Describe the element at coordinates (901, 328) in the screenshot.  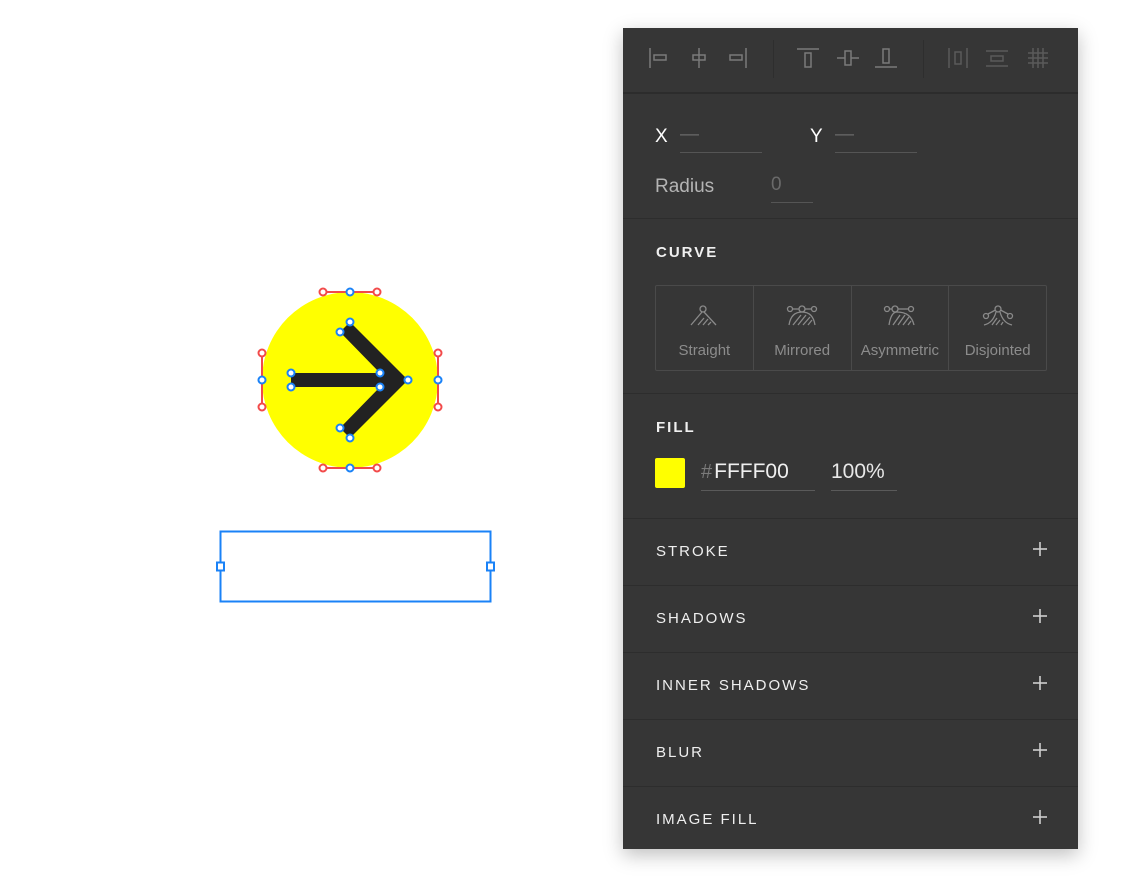
I see `curve-option-asymmetric: Asymmetric` at that location.